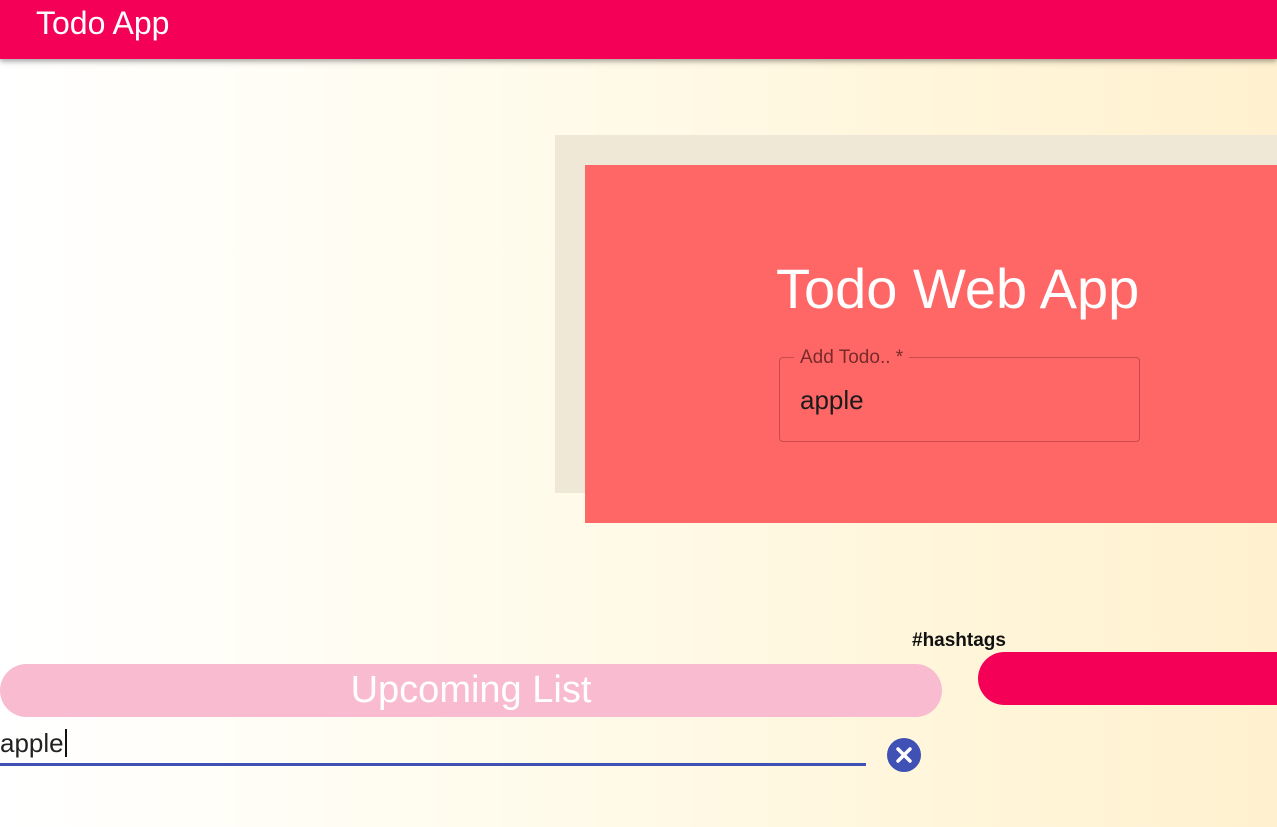 This screenshot has width=1277, height=827. Describe the element at coordinates (33, 743) in the screenshot. I see `todo-edit-value: apple` at that location.